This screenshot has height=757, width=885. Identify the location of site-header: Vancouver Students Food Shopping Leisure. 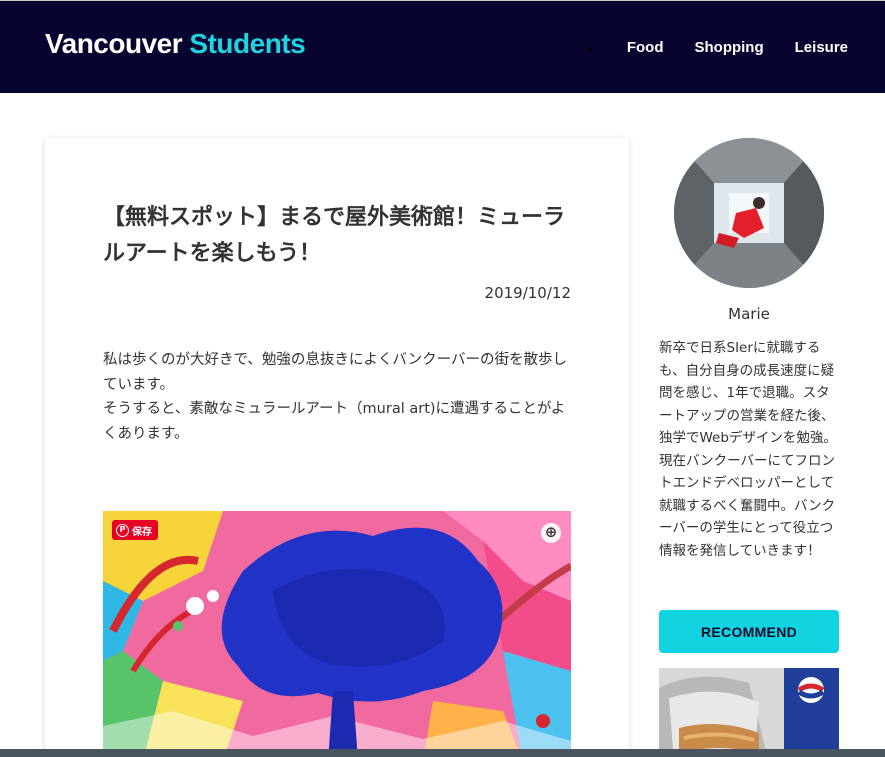
(442, 46).